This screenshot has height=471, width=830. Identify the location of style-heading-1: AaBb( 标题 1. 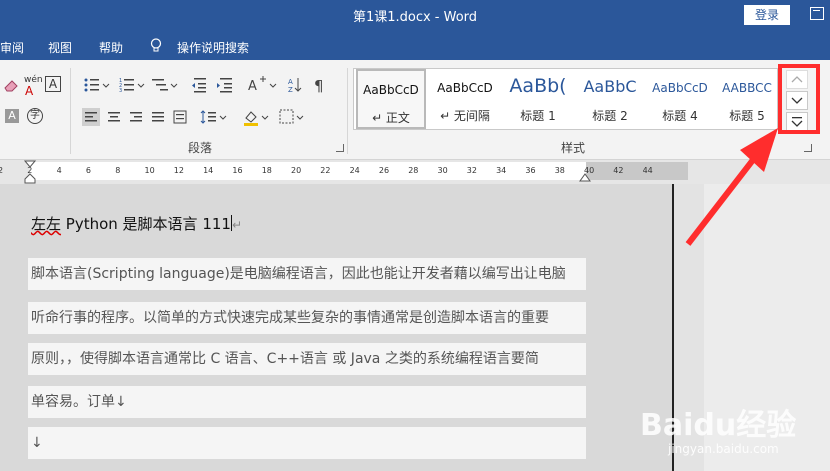
(538, 99).